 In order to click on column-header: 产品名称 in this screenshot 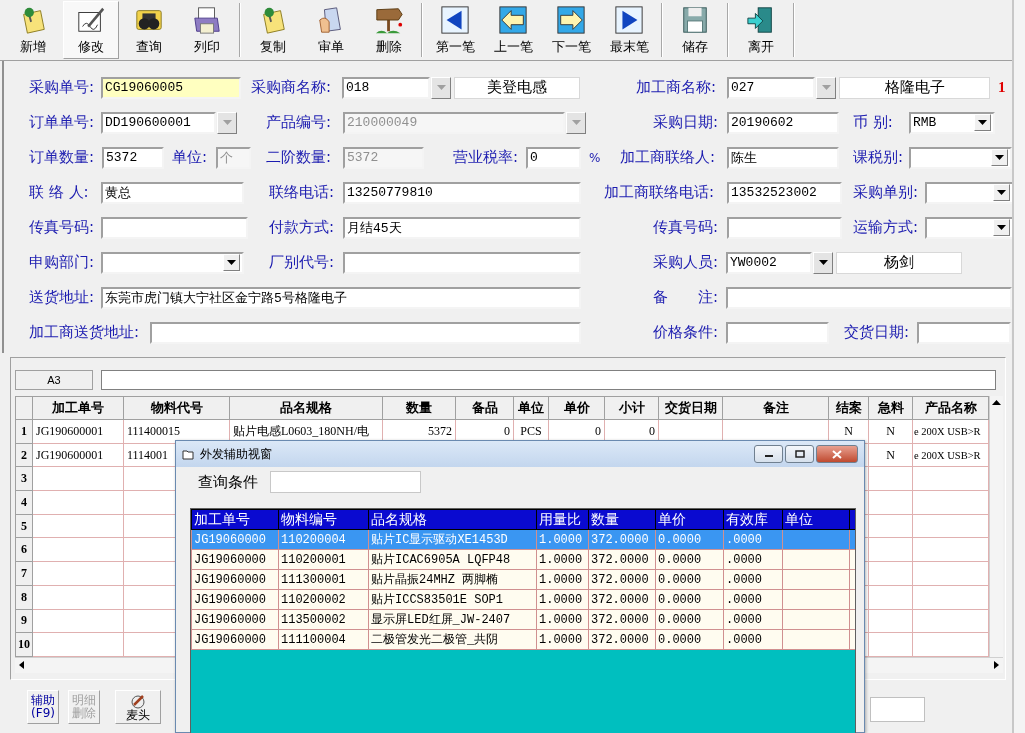, I will do `click(950, 408)`.